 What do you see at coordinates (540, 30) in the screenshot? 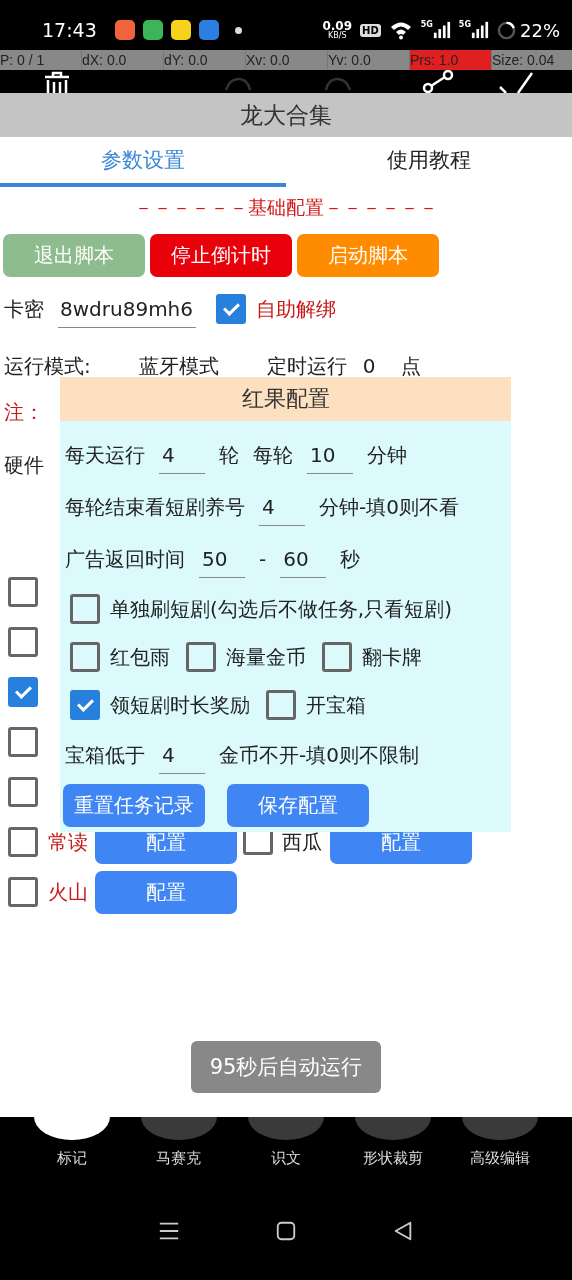
I see `battery-level: 22%` at bounding box center [540, 30].